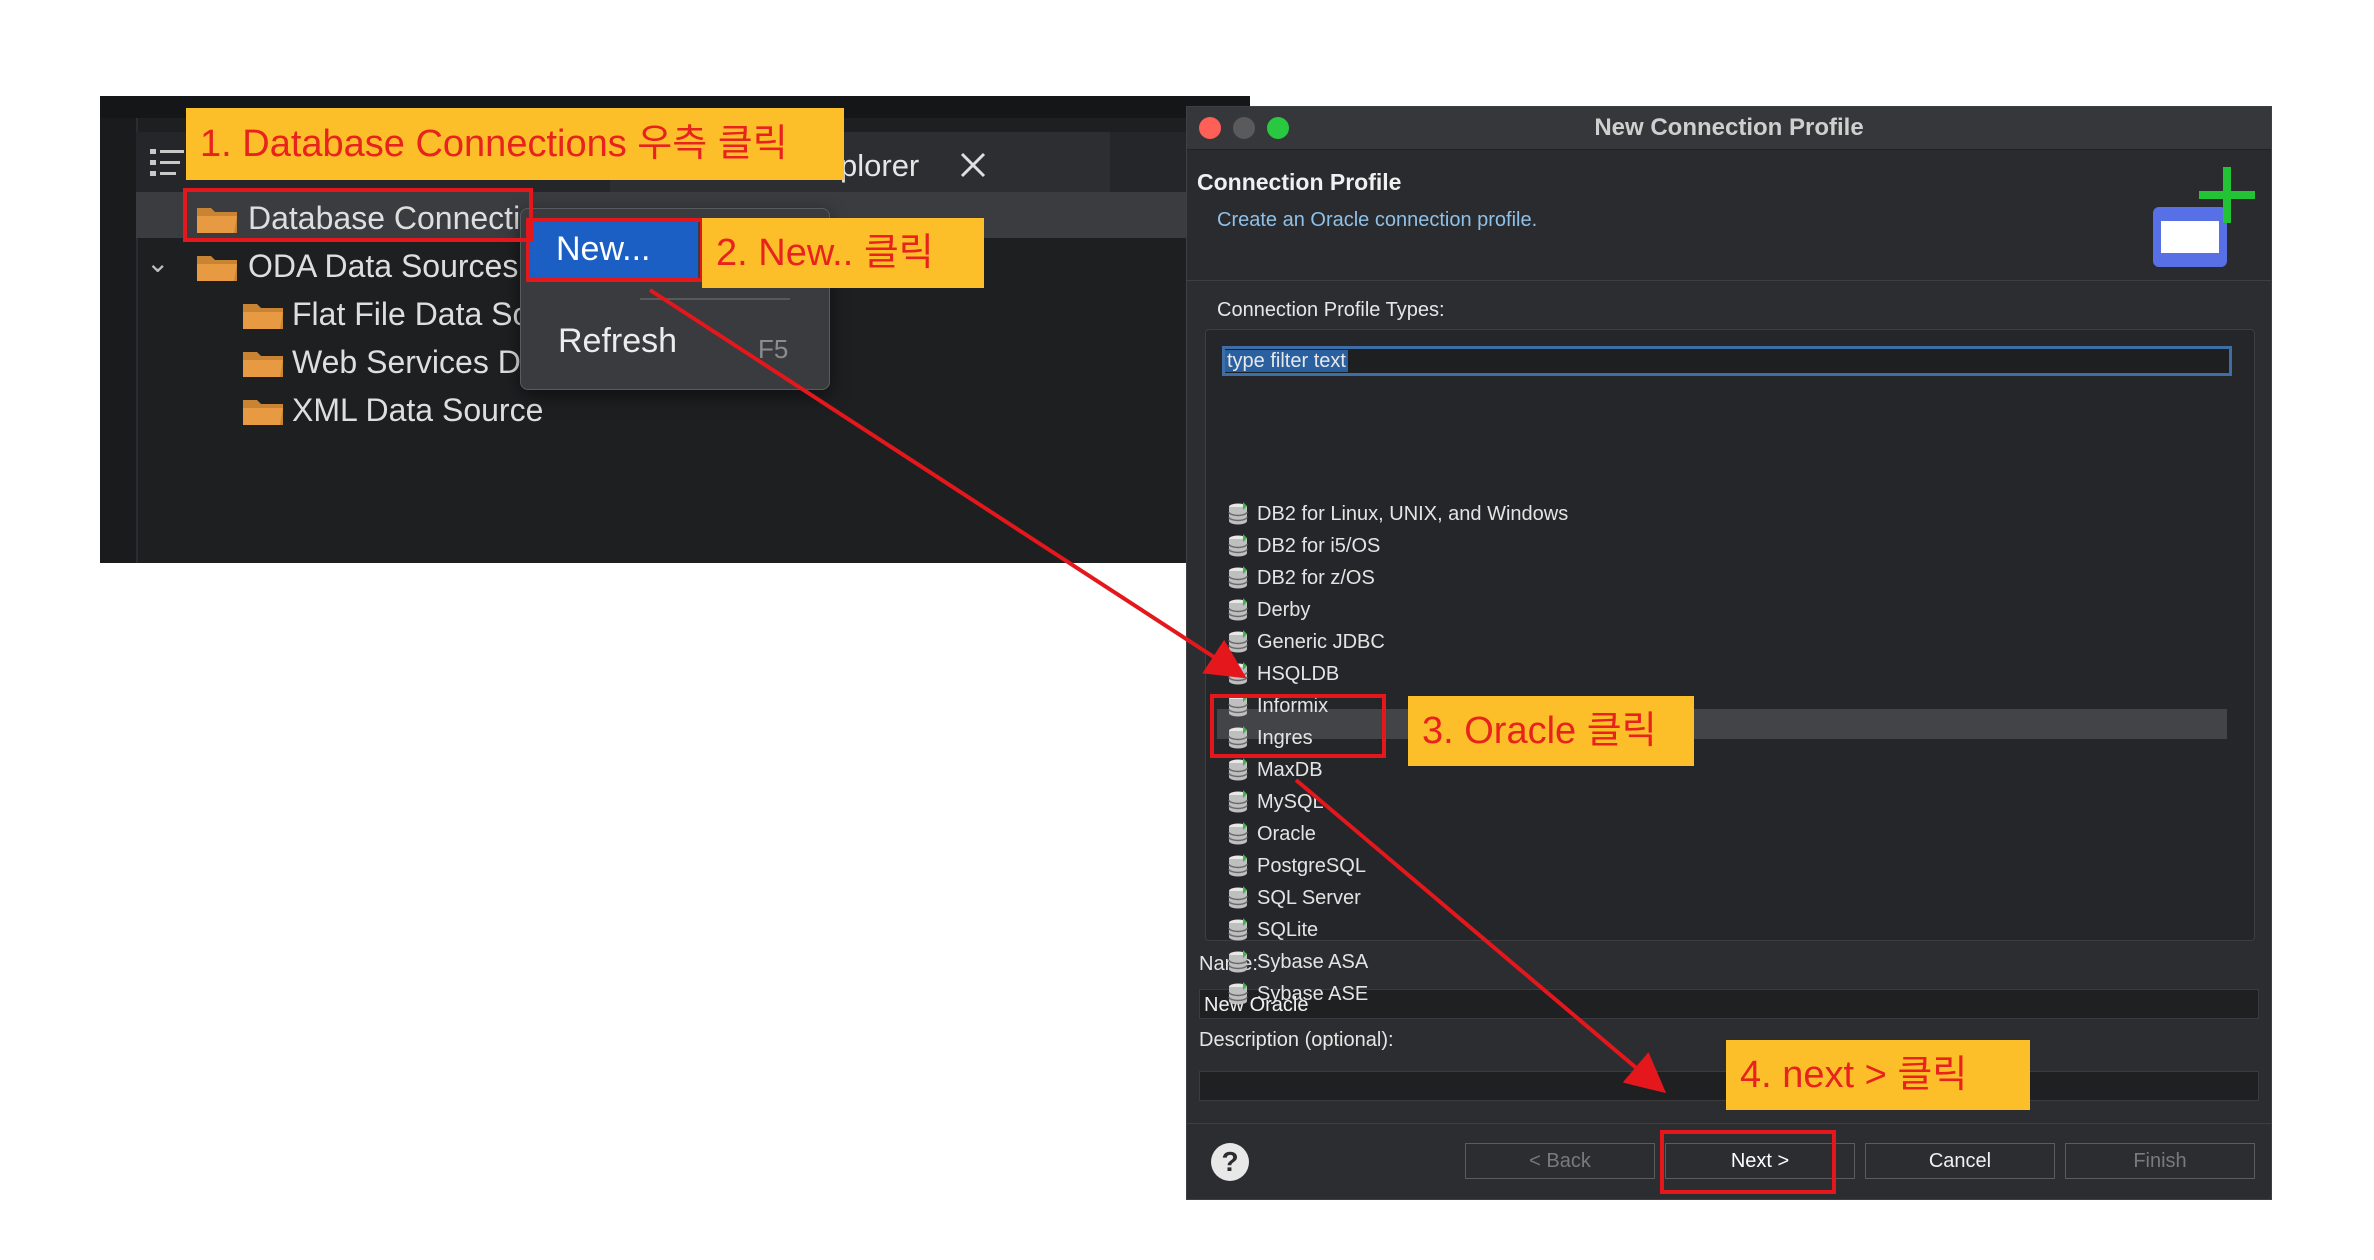 The width and height of the screenshot is (2374, 1260). Describe the element at coordinates (515, 144) in the screenshot. I see `callout-step-1: 1. Database Connections 우측 클릭` at that location.